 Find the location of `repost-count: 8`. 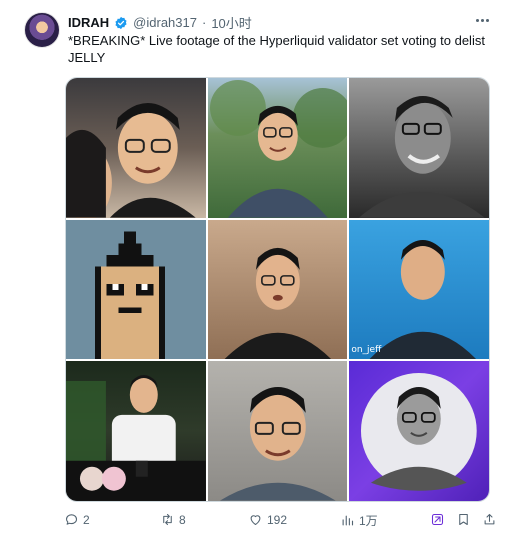

repost-count: 8 is located at coordinates (182, 519).